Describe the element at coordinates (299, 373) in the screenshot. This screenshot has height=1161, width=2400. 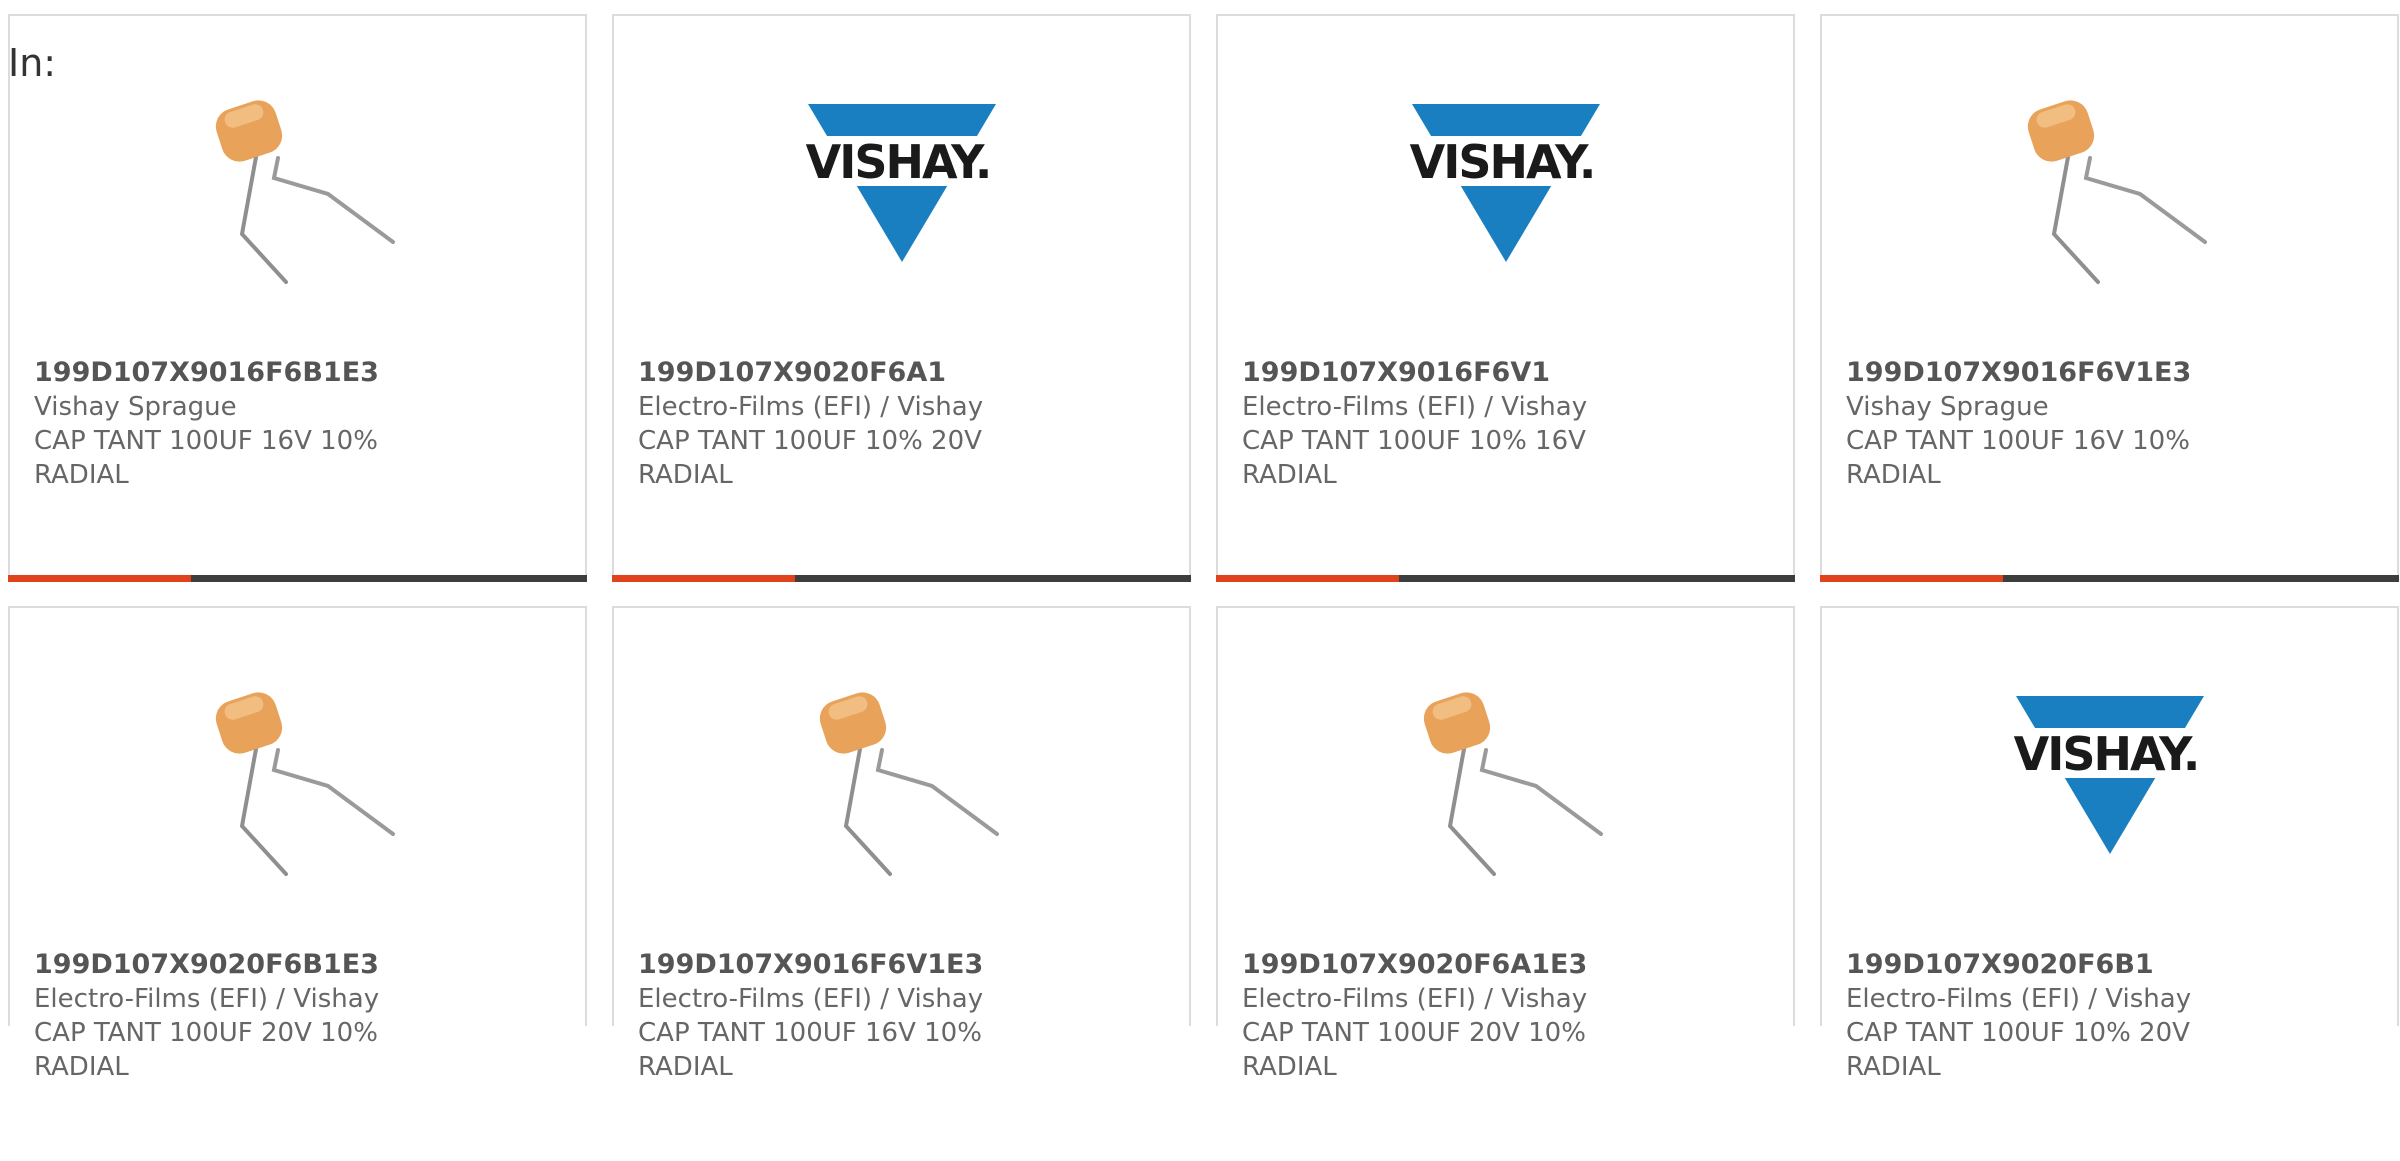
I see `part-number: 199D107X9016F6B1E3` at that location.